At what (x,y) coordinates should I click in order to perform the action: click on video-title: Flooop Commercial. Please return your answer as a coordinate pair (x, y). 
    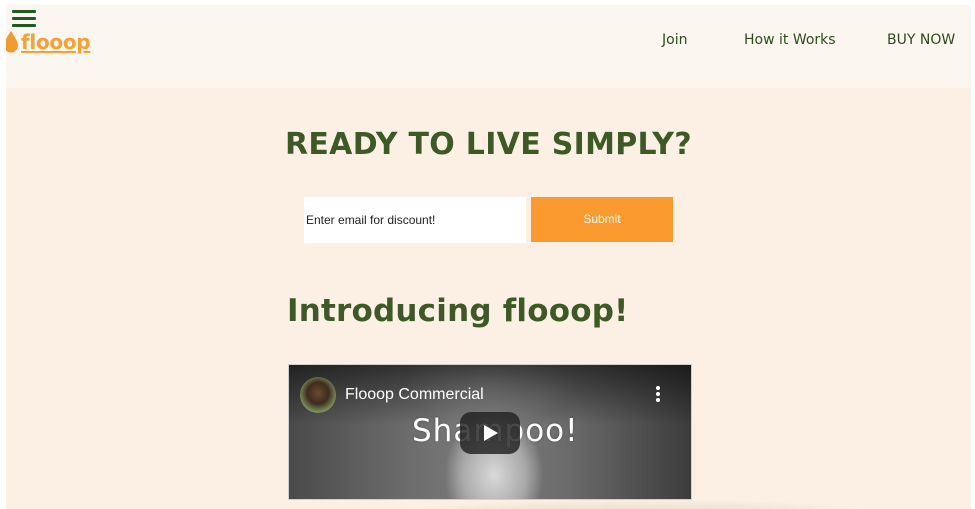
    Looking at the image, I should click on (414, 395).